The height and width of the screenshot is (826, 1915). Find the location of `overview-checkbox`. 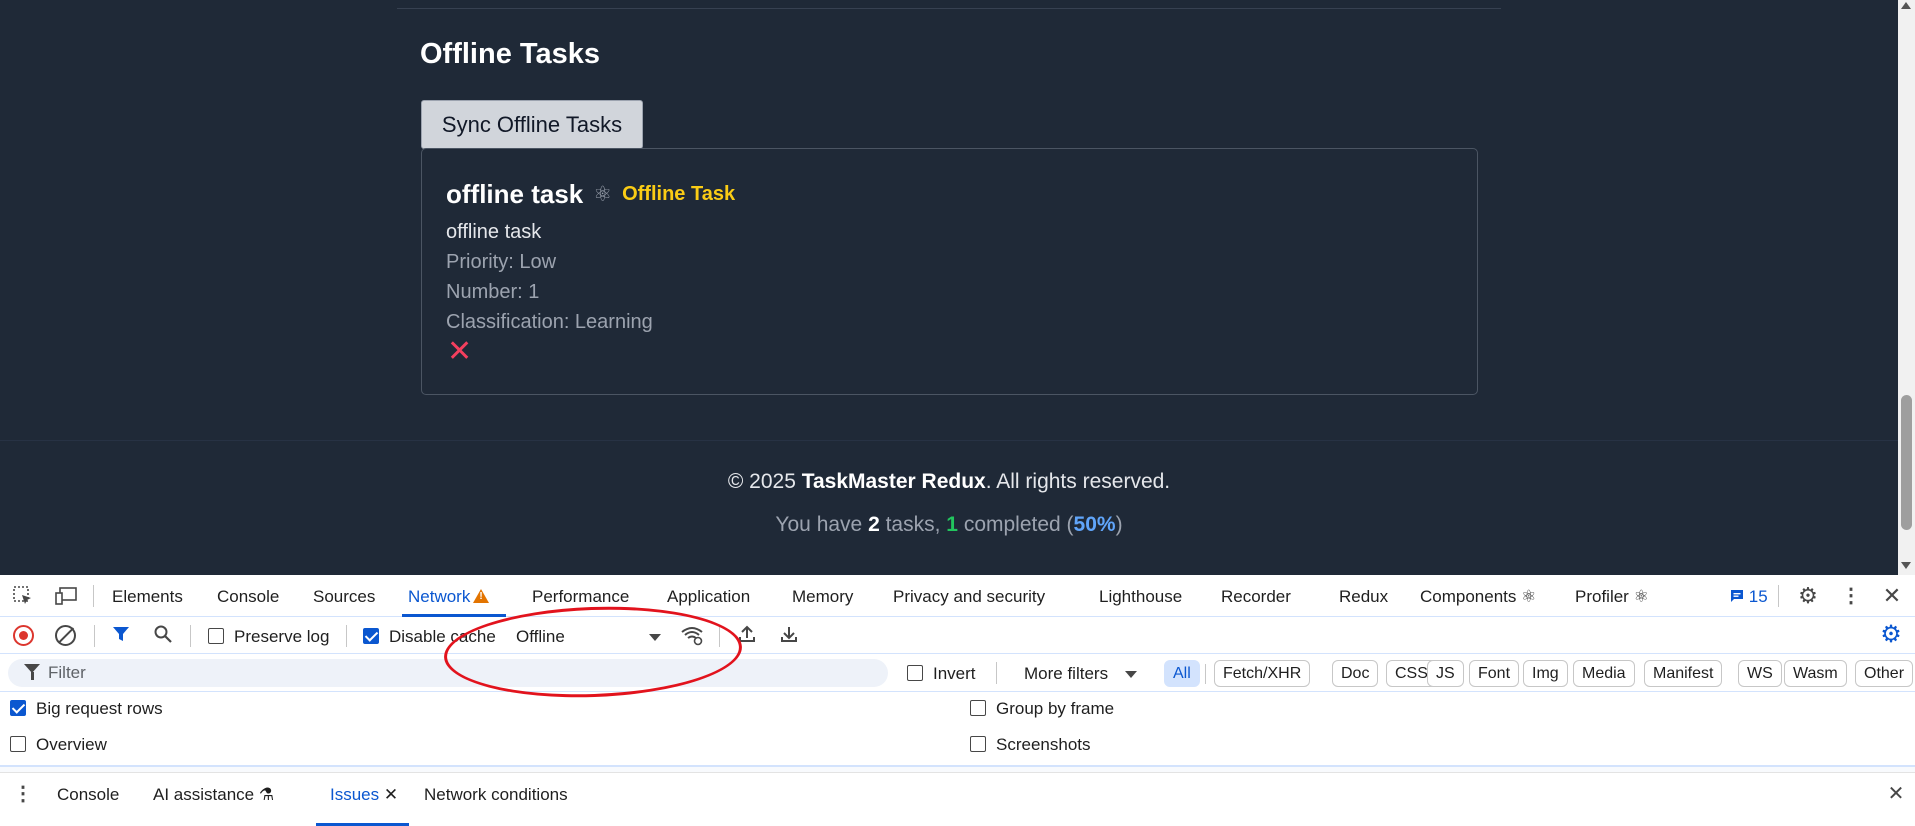

overview-checkbox is located at coordinates (18, 744).